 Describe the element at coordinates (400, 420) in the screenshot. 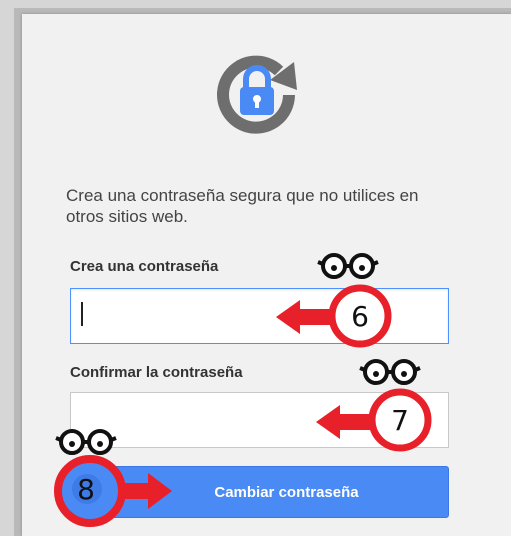

I see `step-number-7: 7` at that location.